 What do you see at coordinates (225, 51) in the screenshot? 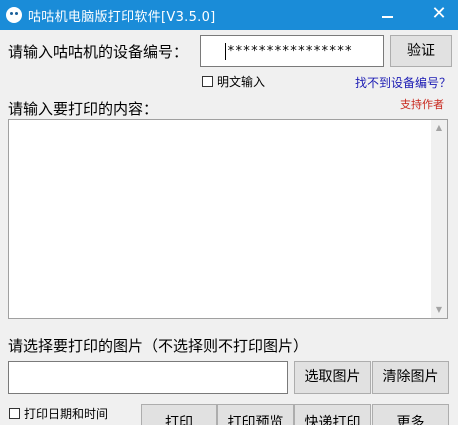
I see `text-caret` at bounding box center [225, 51].